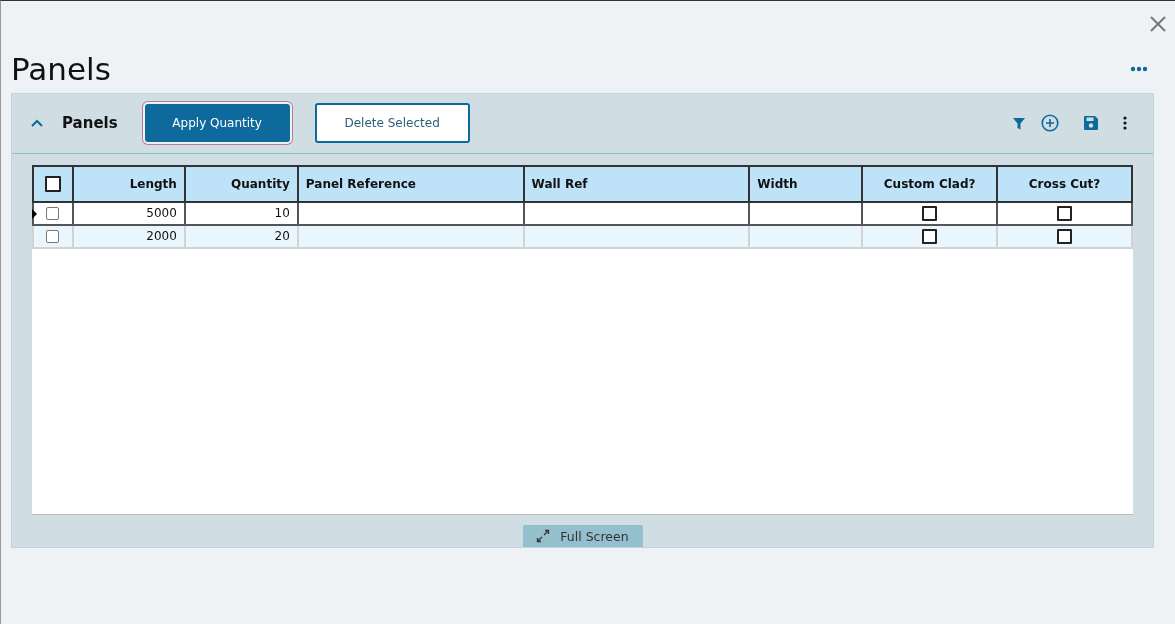 The height and width of the screenshot is (624, 1175). Describe the element at coordinates (129, 236) in the screenshot. I see `table-cell: 2000` at that location.